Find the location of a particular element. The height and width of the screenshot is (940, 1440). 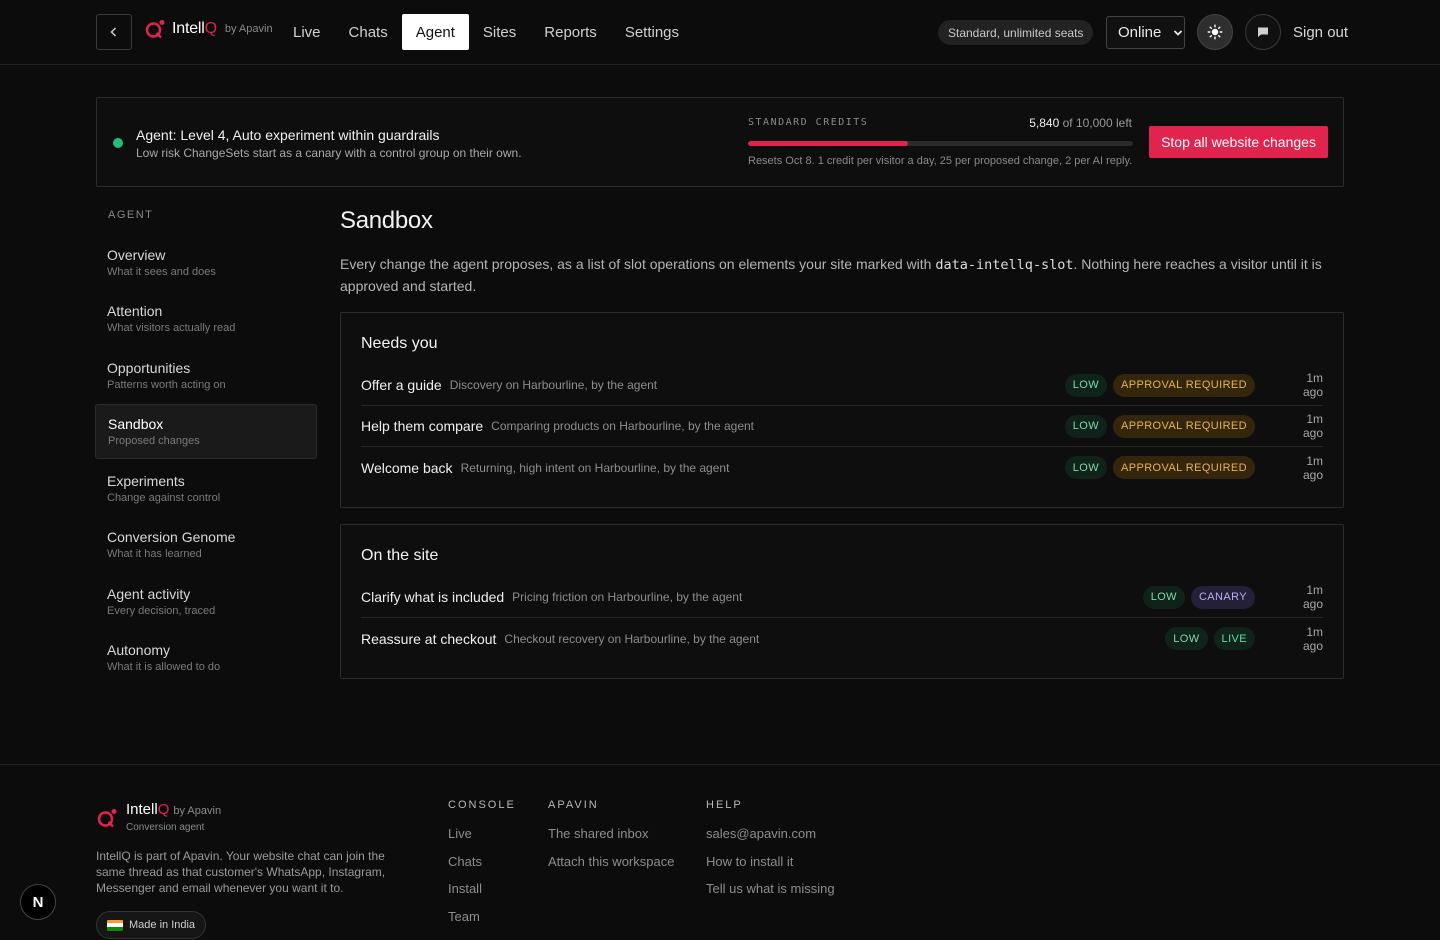

chat-bubble-icon is located at coordinates (1263, 32).